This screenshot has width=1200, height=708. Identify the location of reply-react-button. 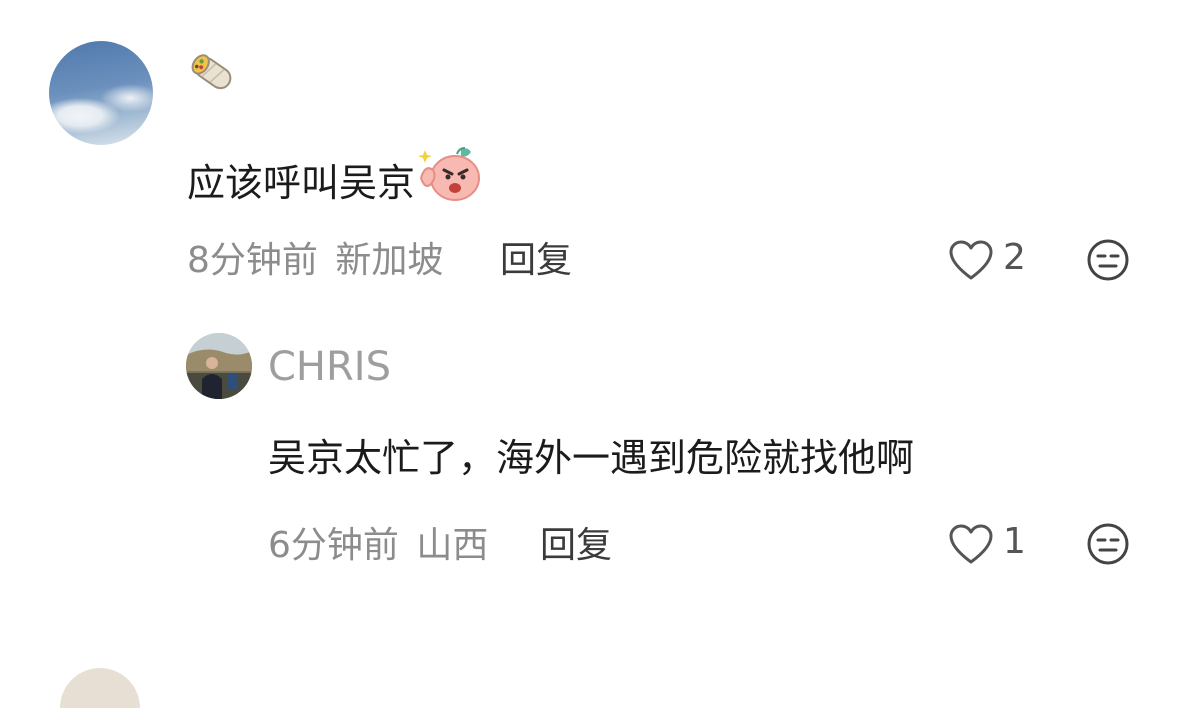
(1108, 544).